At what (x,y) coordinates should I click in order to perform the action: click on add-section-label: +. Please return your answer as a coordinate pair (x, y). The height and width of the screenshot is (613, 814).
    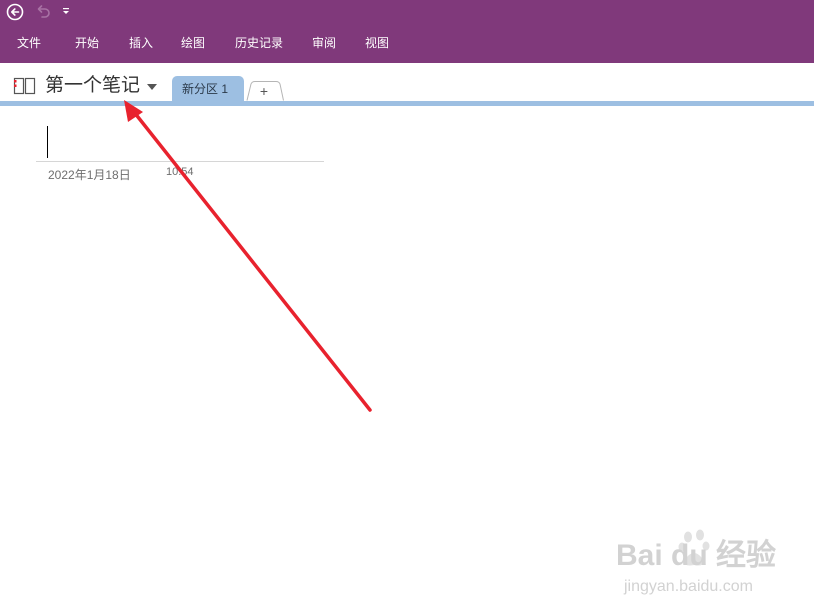
    Looking at the image, I should click on (264, 91).